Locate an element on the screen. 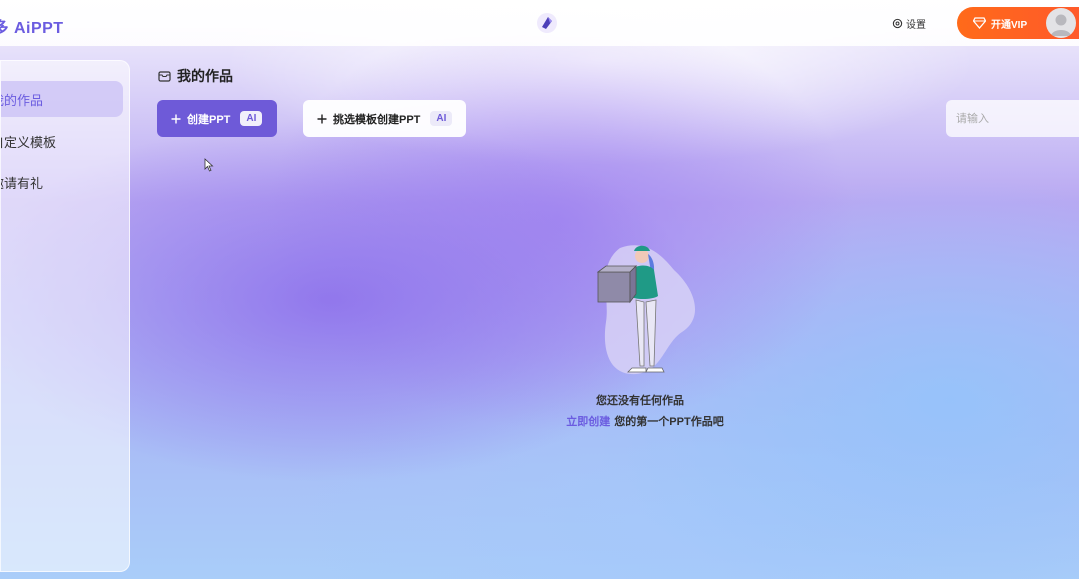 This screenshot has width=1079, height=579. sidebar: 我的作品 自定义模板 邀请有礼 is located at coordinates (65, 316).